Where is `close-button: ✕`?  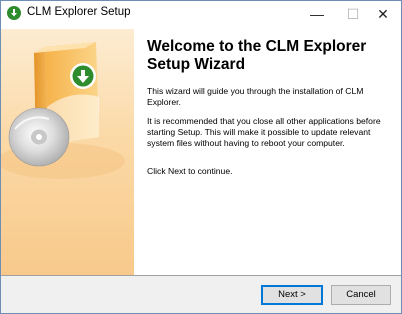 close-button: ✕ is located at coordinates (381, 14).